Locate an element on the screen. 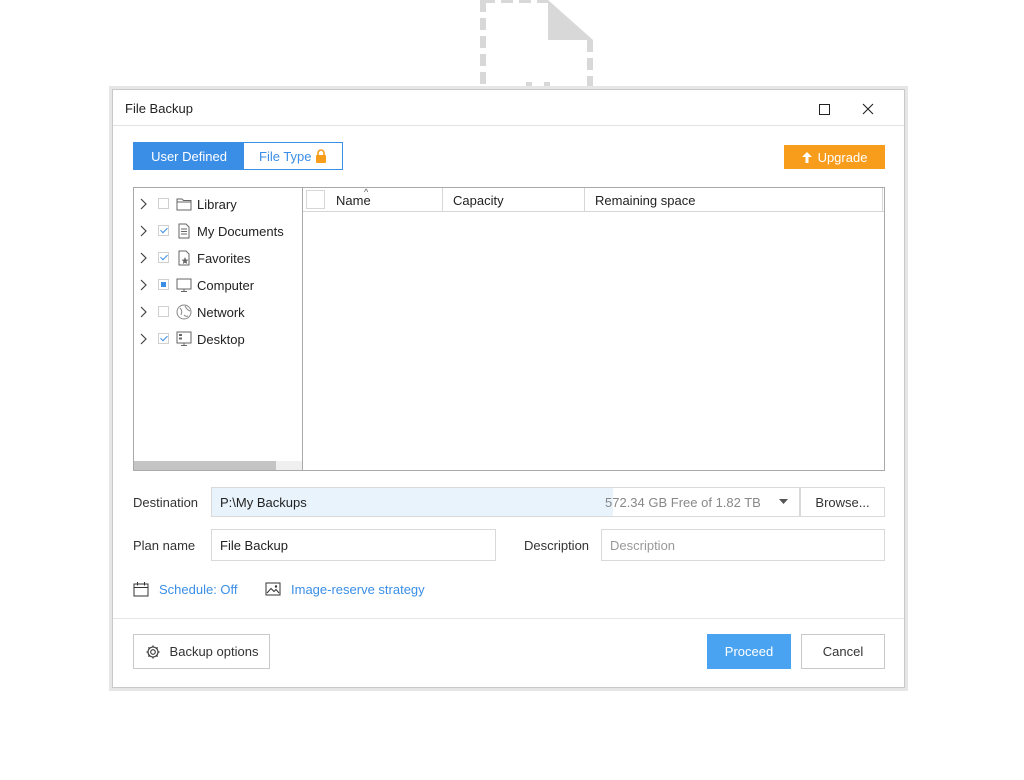 This screenshot has width=1024, height=780. image-icon is located at coordinates (273, 589).